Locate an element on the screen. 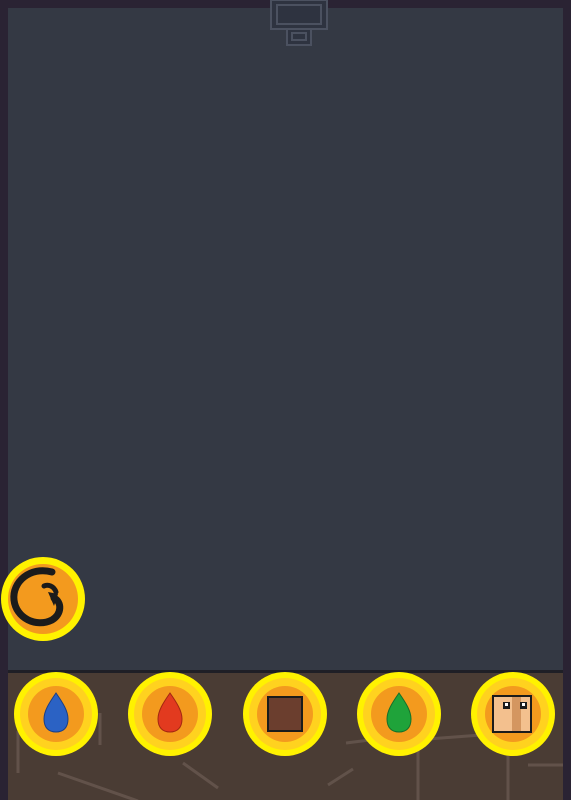 This screenshot has width=571, height=800. dirt-block-icon is located at coordinates (285, 714).